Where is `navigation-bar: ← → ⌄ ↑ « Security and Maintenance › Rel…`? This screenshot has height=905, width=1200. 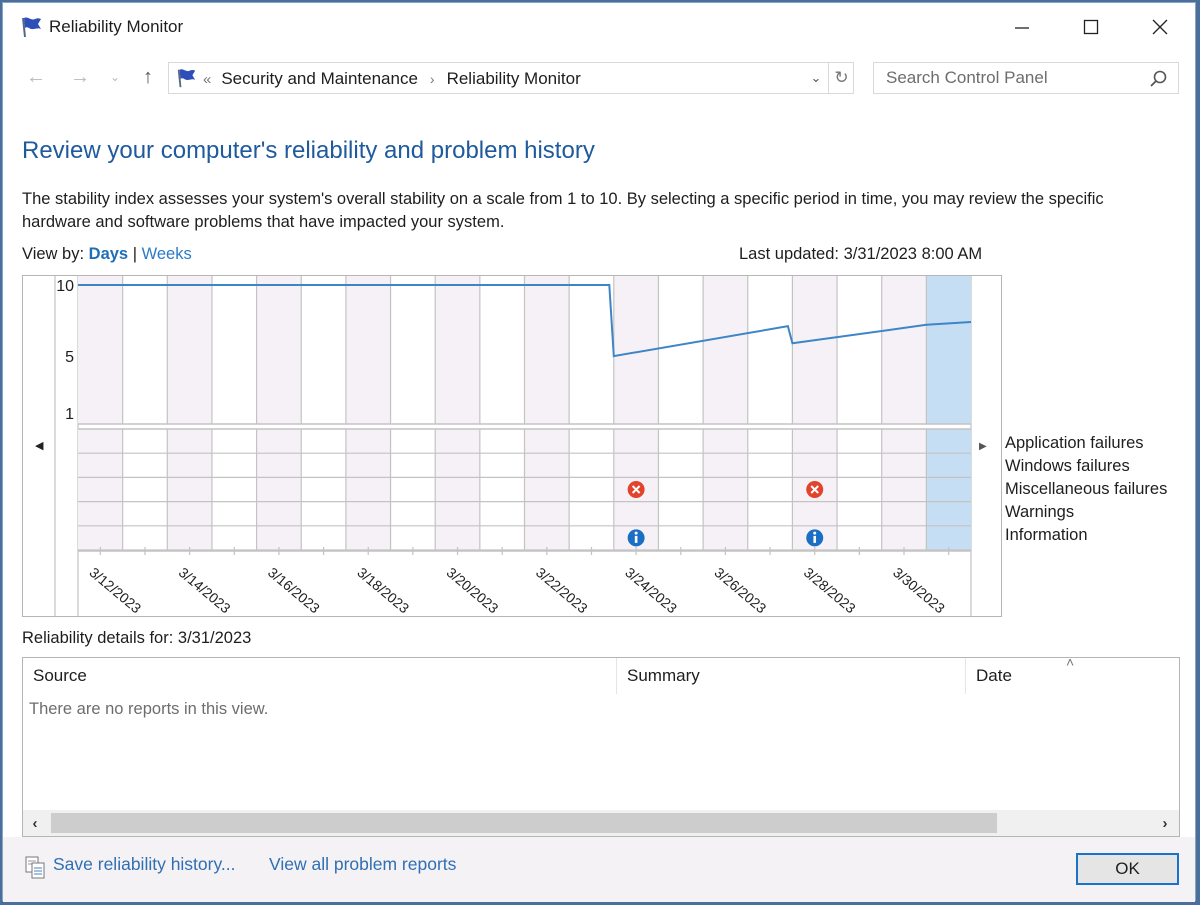 navigation-bar: ← → ⌄ ↑ « Security and Maintenance › Rel… is located at coordinates (599, 77).